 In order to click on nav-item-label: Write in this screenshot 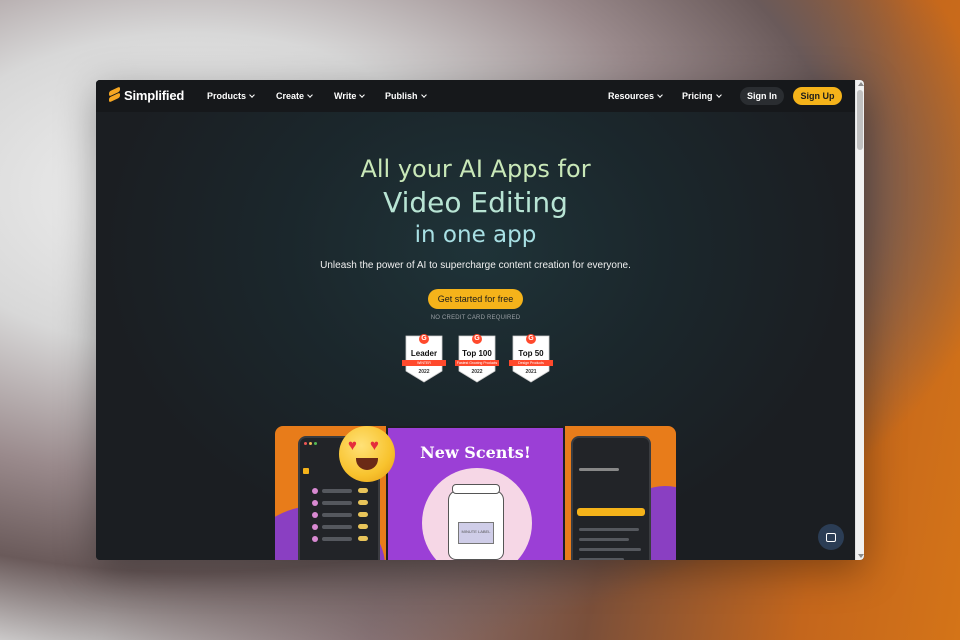, I will do `click(345, 96)`.